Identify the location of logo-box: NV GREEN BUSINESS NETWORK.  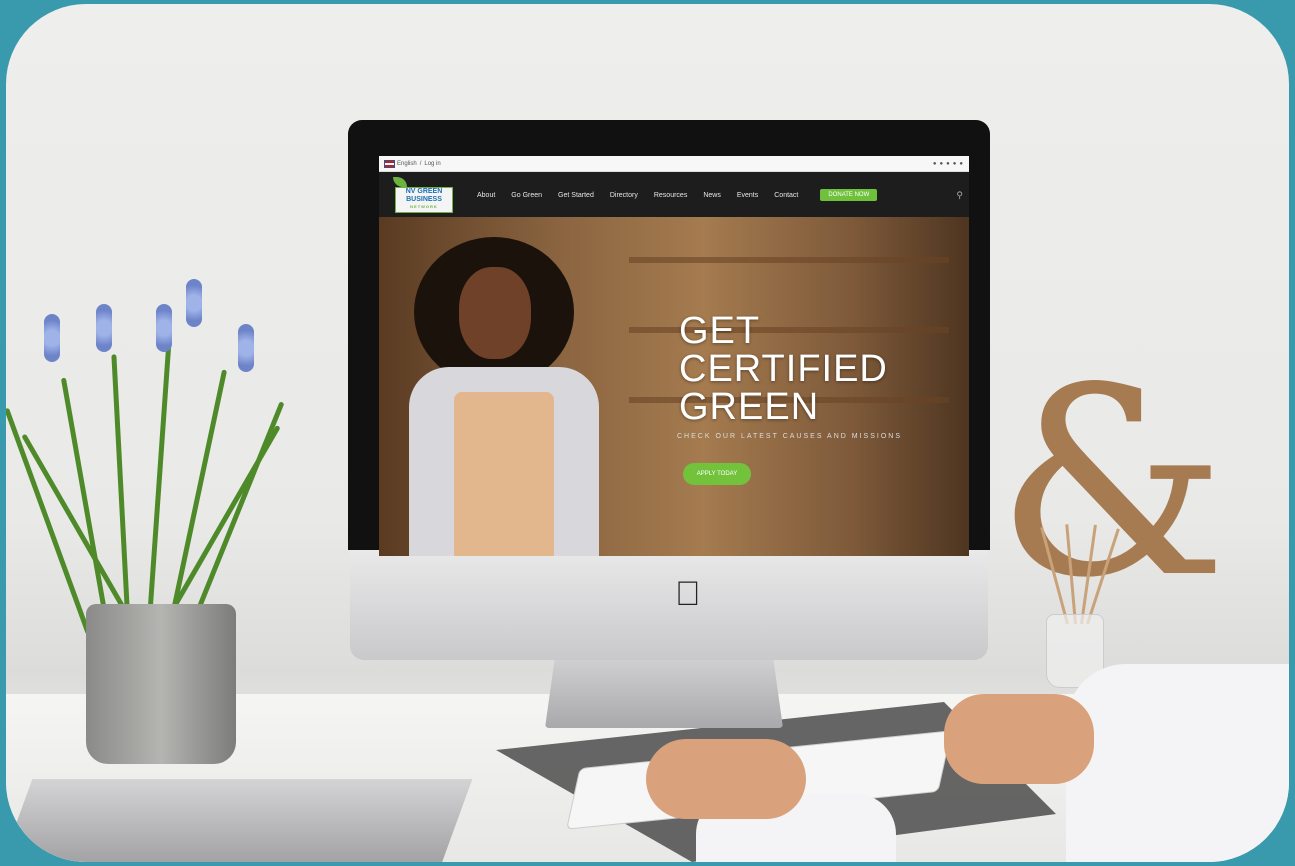
(424, 200).